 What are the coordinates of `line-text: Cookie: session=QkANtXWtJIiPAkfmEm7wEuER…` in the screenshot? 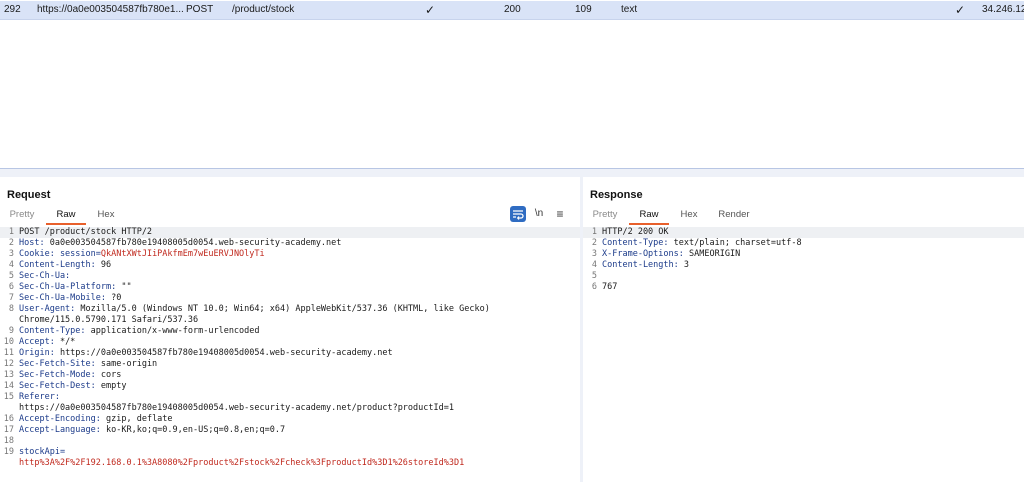 It's located at (142, 254).